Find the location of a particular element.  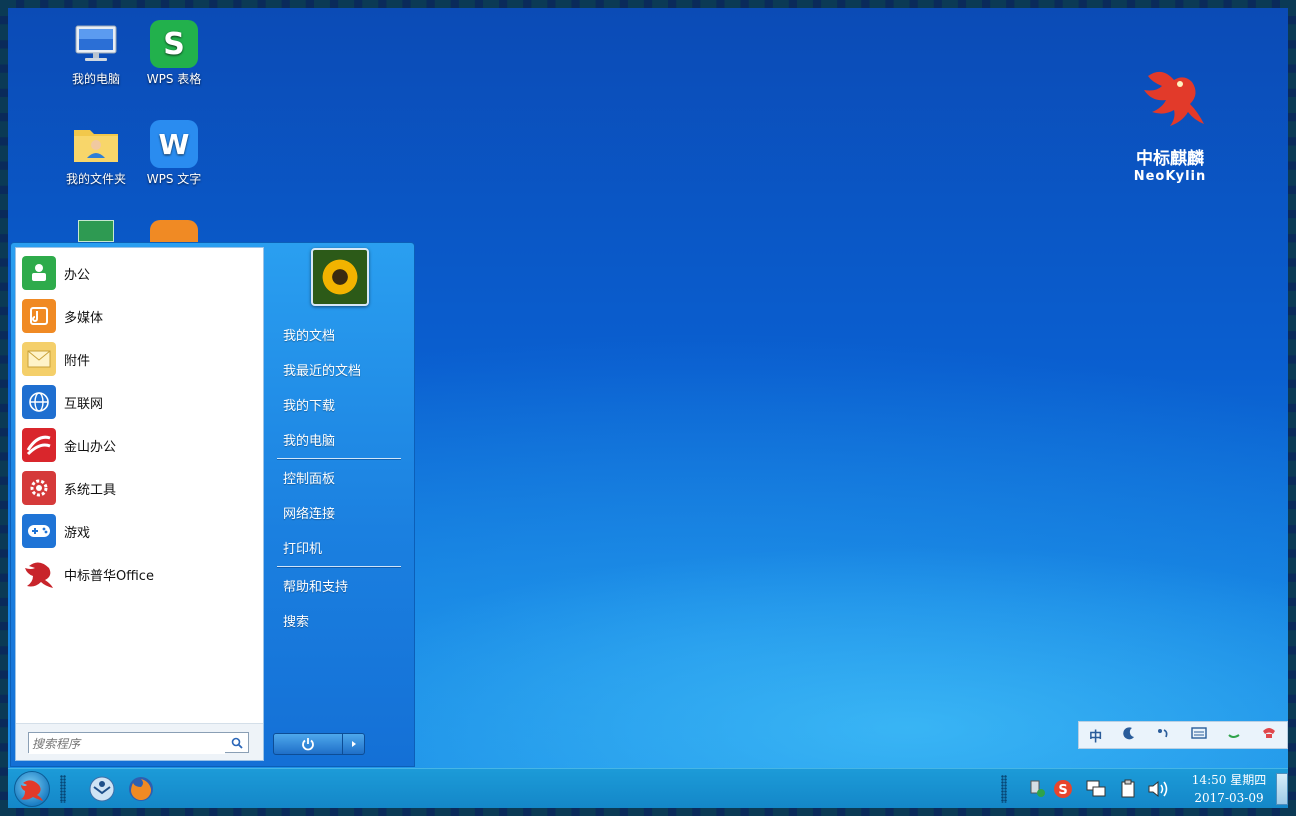

link-my-computer: 我的电脑 is located at coordinates (309, 439).